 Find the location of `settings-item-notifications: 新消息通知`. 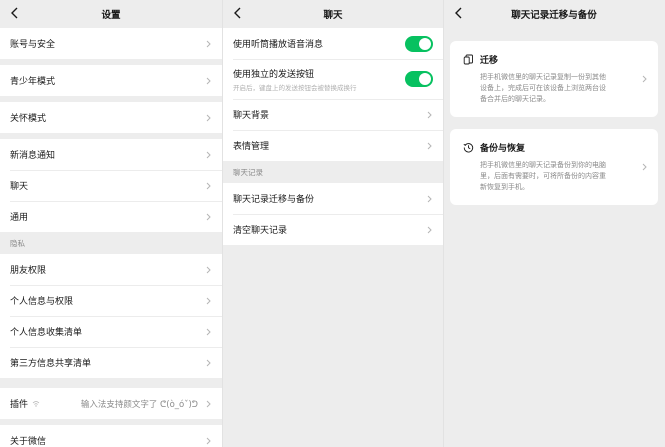

settings-item-notifications: 新消息通知 is located at coordinates (111, 154).